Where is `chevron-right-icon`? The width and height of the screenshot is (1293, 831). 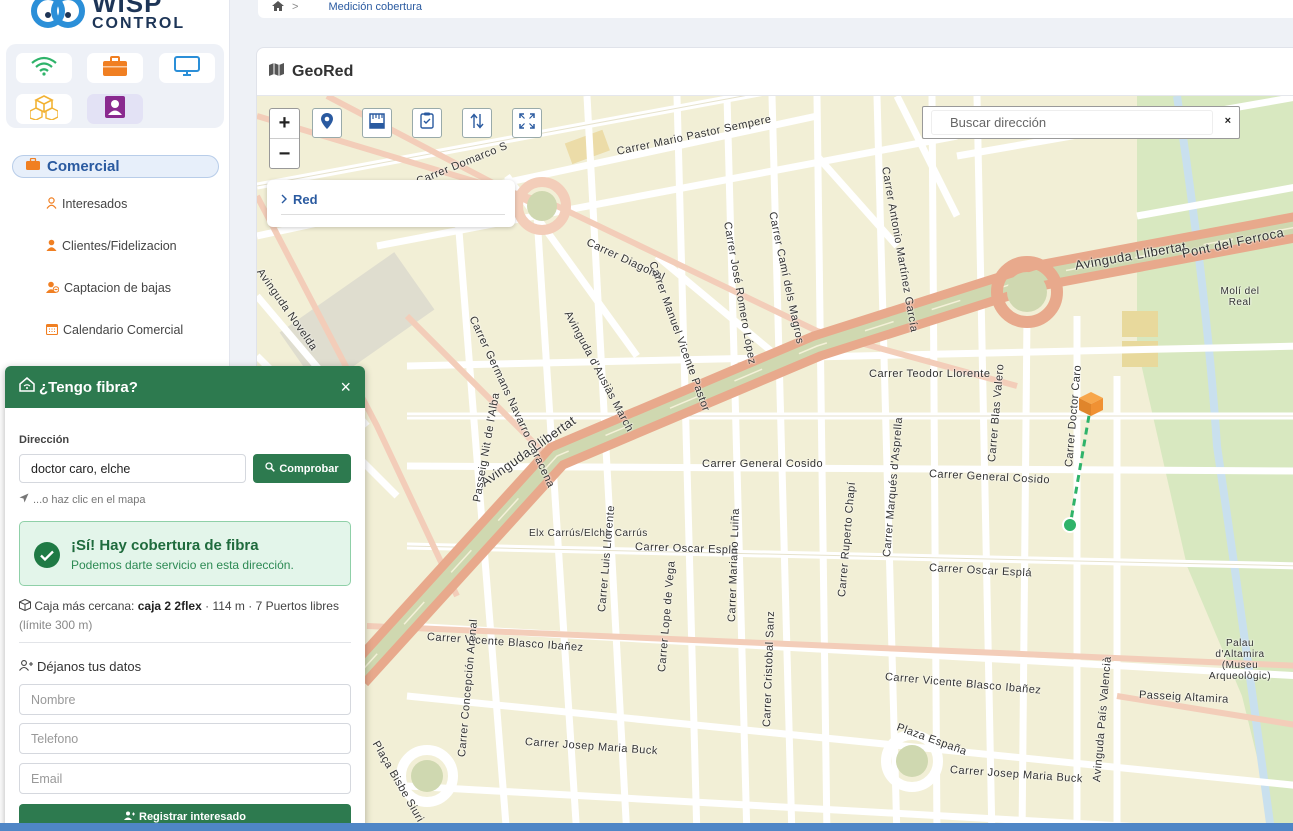 chevron-right-icon is located at coordinates (284, 199).